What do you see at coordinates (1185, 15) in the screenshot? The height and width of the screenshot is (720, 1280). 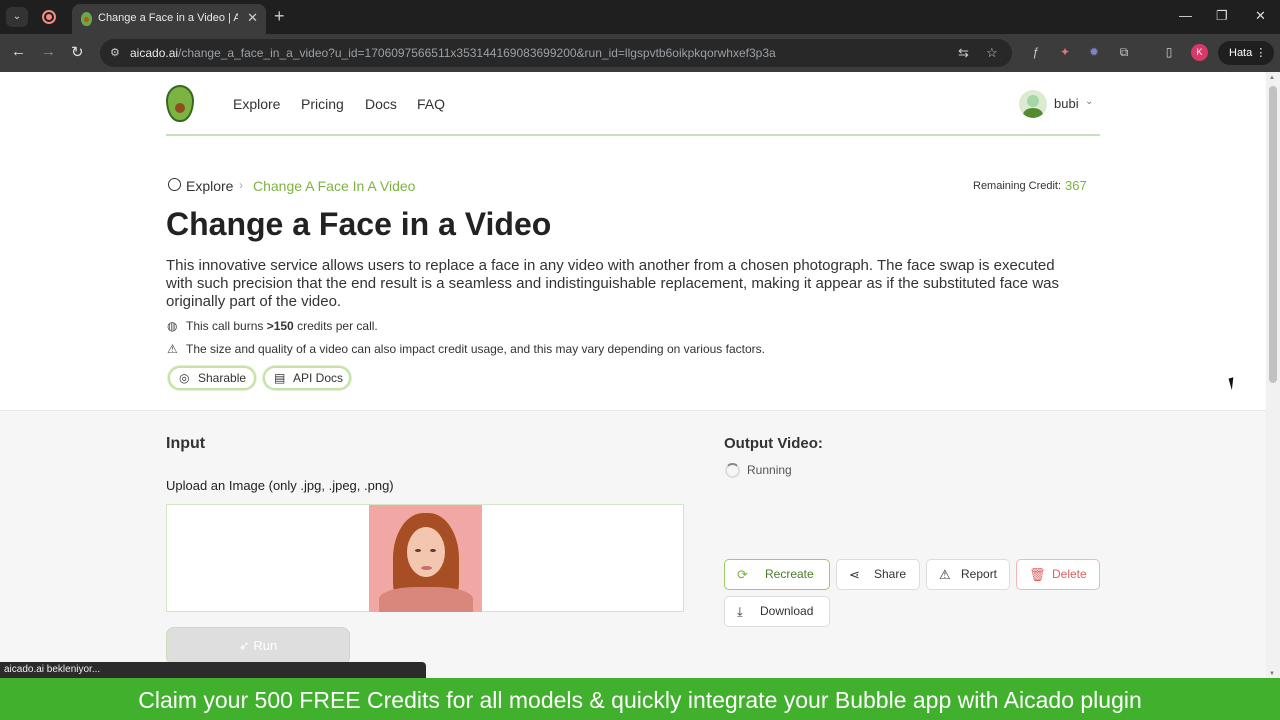 I see `minimize-icon: —` at bounding box center [1185, 15].